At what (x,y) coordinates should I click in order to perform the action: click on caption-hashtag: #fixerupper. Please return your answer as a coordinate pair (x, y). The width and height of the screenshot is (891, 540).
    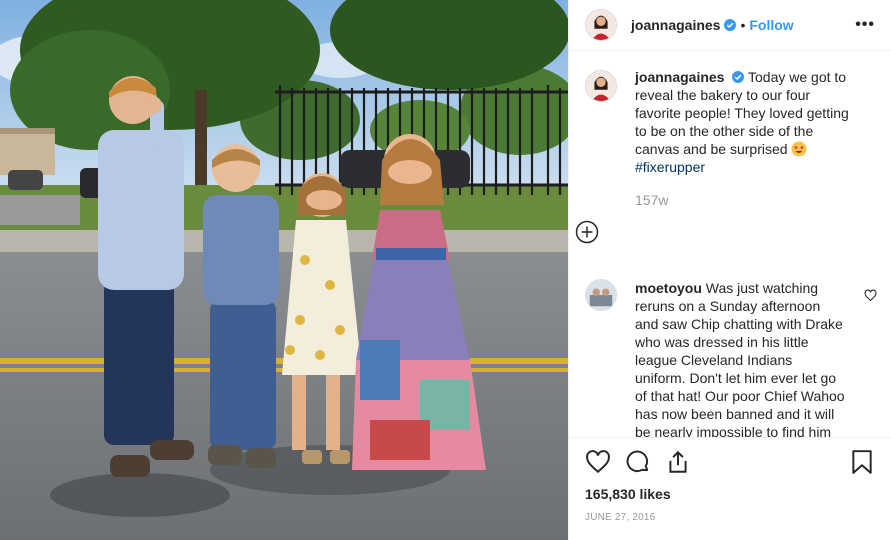
    Looking at the image, I should click on (670, 167).